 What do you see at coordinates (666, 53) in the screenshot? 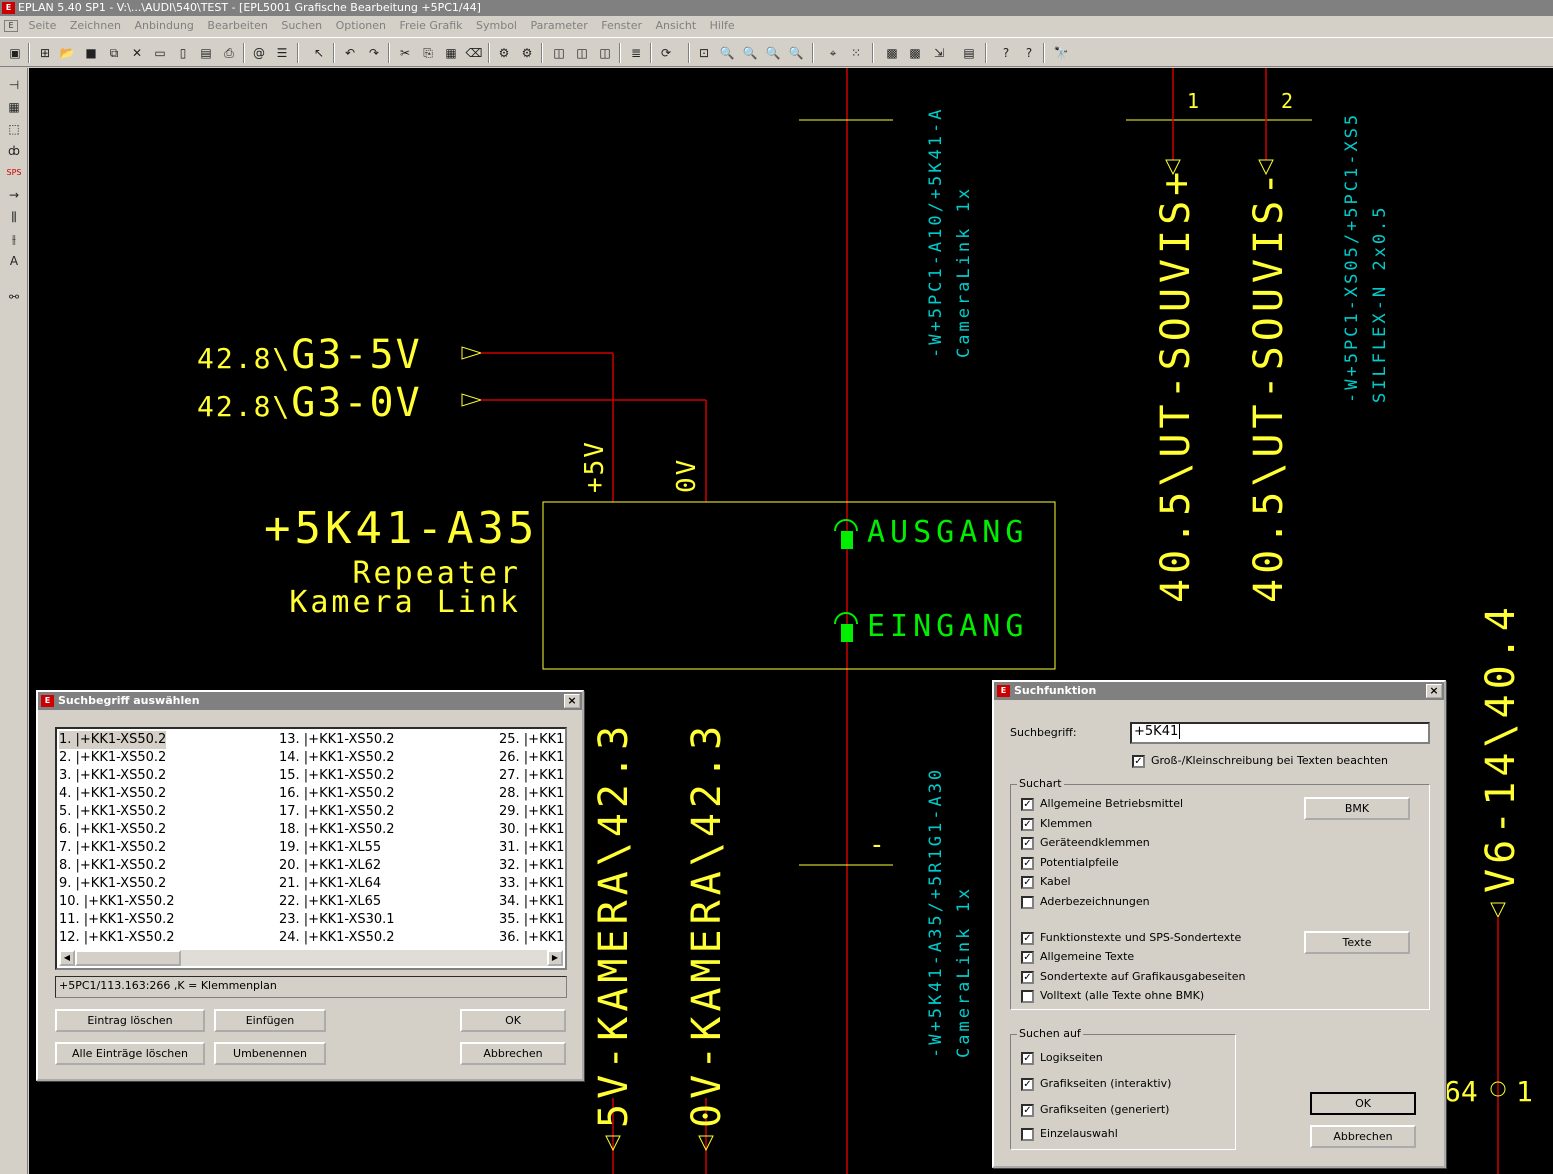
I see `refresh-icon: ⟳` at bounding box center [666, 53].